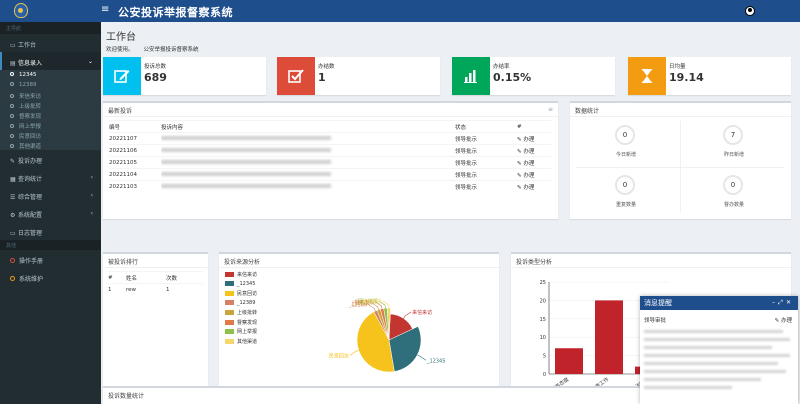 This screenshot has width=800, height=404. What do you see at coordinates (90, 61) in the screenshot?
I see `chevron-down-icon: ⌄` at bounding box center [90, 61].